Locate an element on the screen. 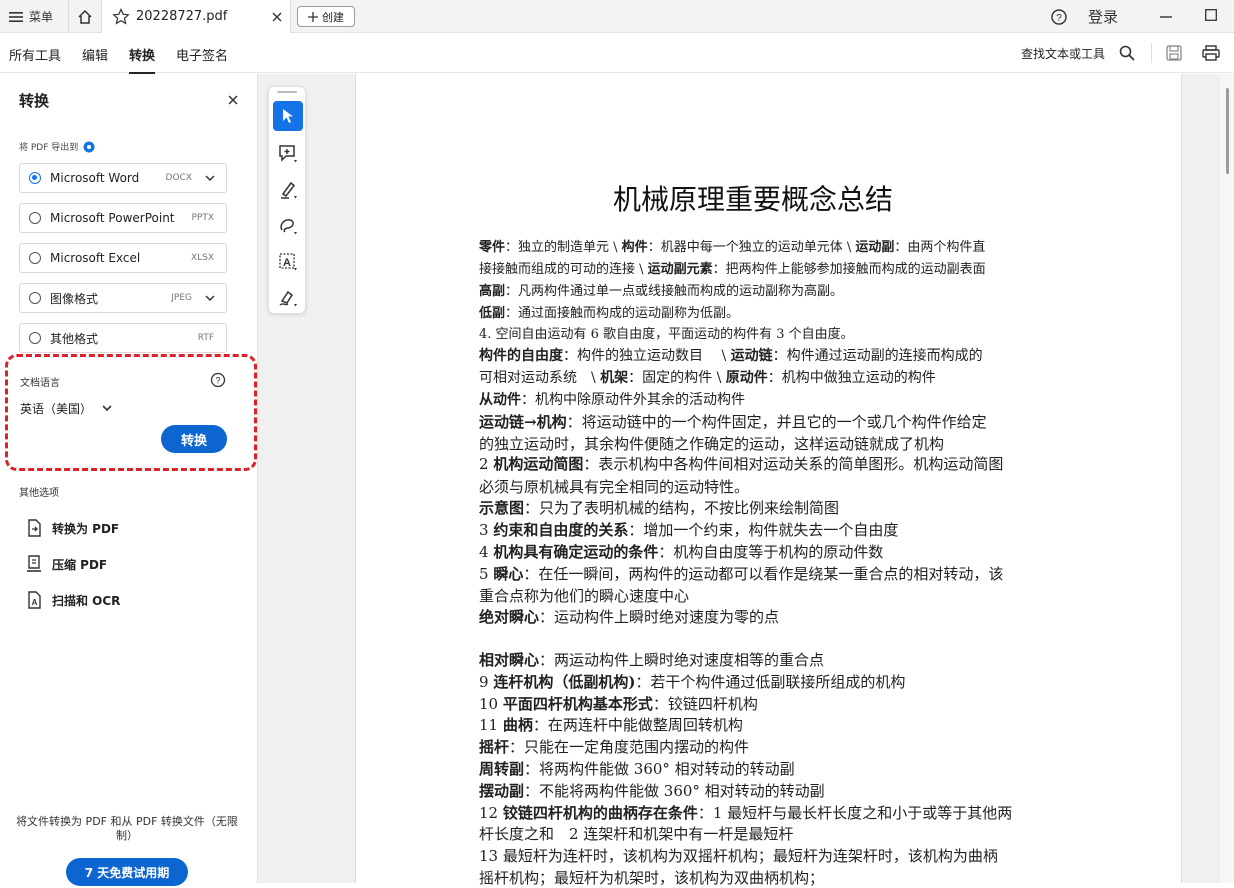 Image resolution: width=1234 pixels, height=888 pixels. hamburger-icon is located at coordinates (16, 16).